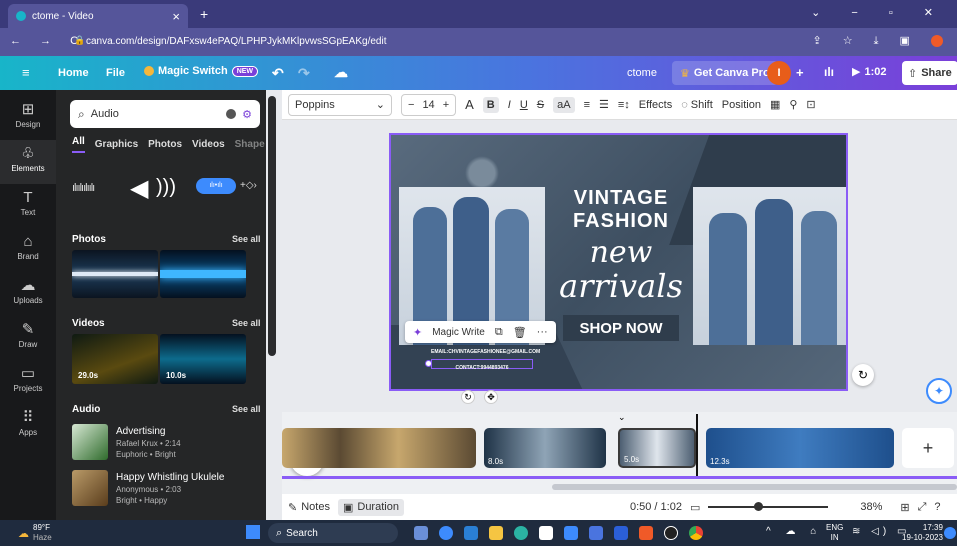 The height and width of the screenshot is (546, 957). Describe the element at coordinates (248, 185) in the screenshot. I see `audio-arrow-graphic: +◇›` at that location.